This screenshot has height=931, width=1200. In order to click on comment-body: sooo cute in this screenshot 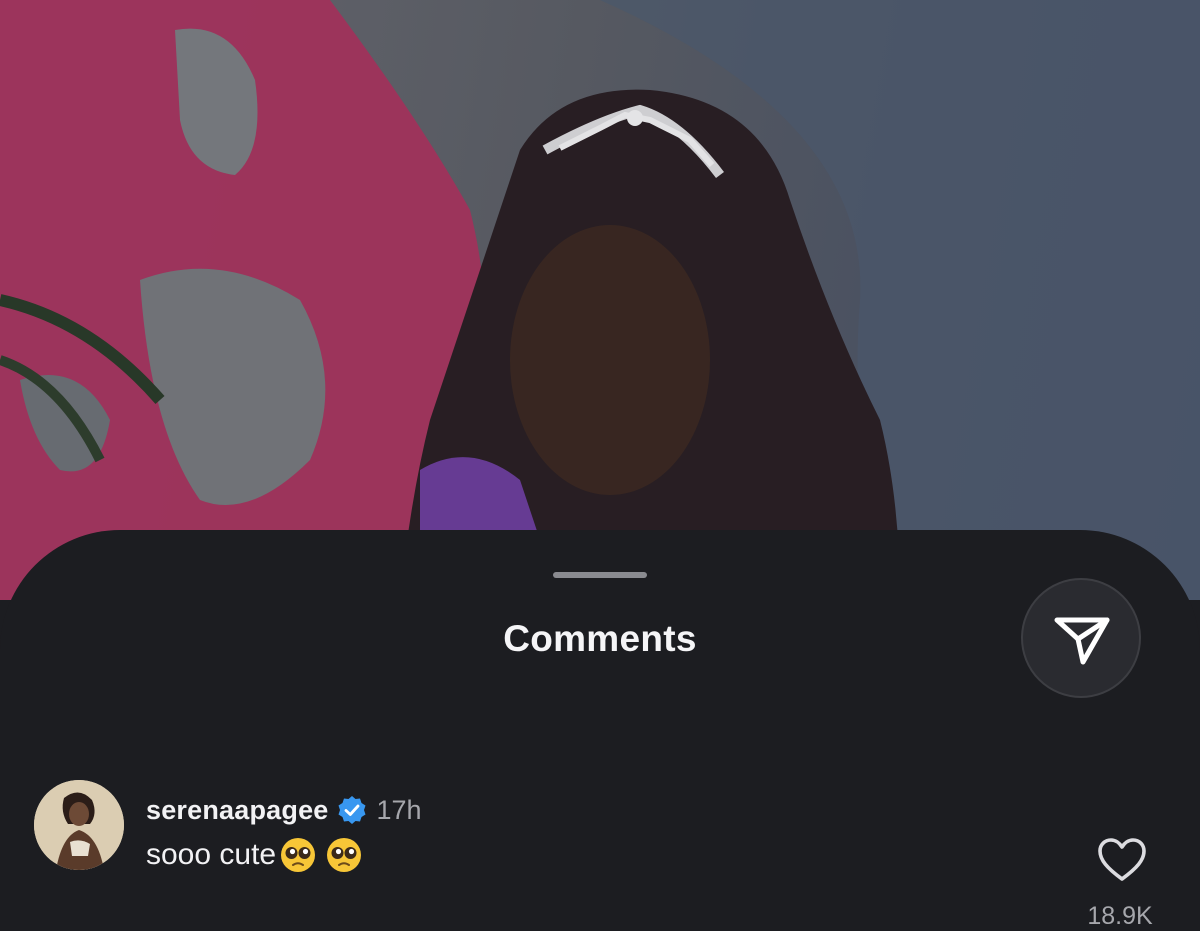, I will do `click(254, 855)`.